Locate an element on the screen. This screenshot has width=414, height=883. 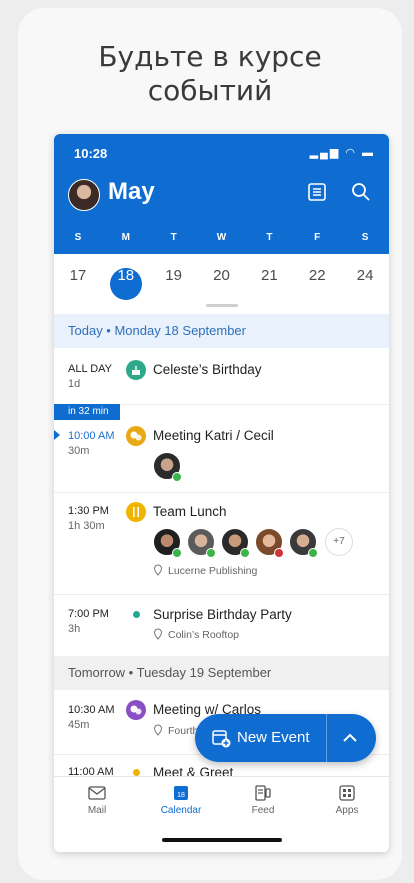
status-time: 10:28 is located at coordinates (91, 153).